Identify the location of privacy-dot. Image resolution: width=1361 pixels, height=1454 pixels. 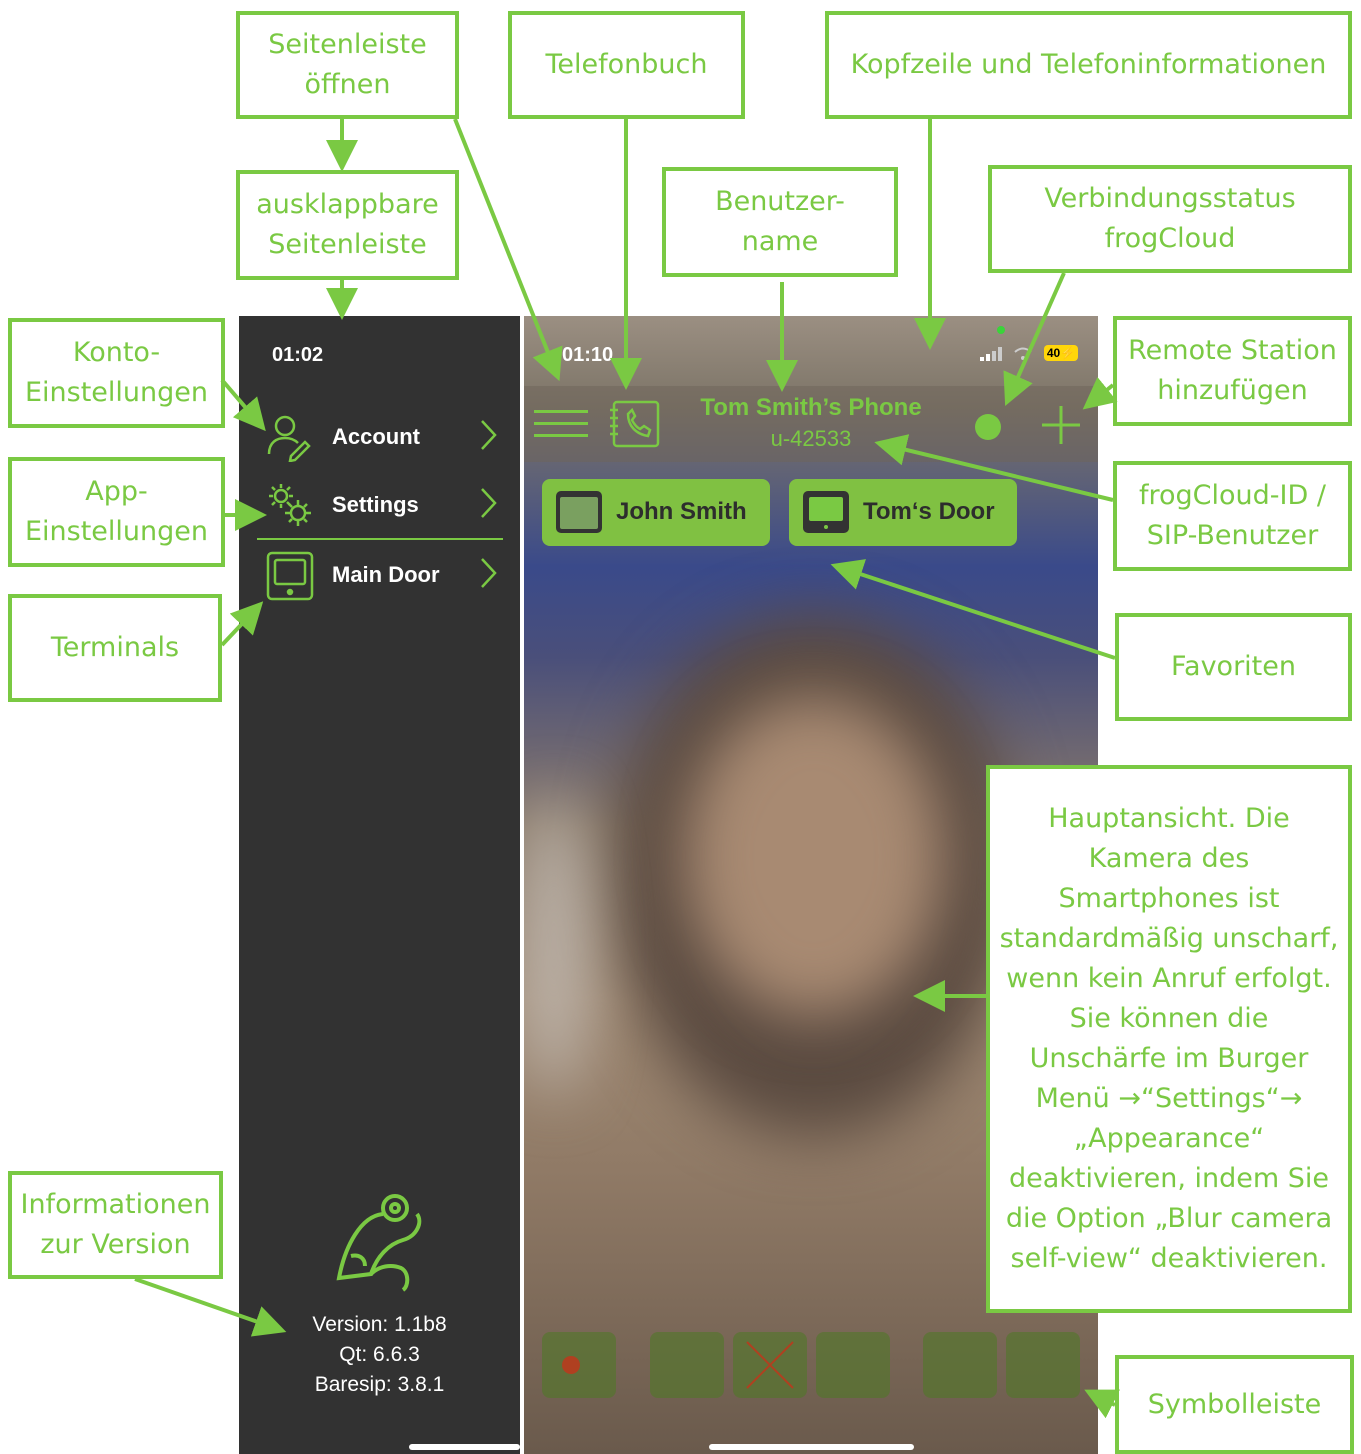
(1001, 330).